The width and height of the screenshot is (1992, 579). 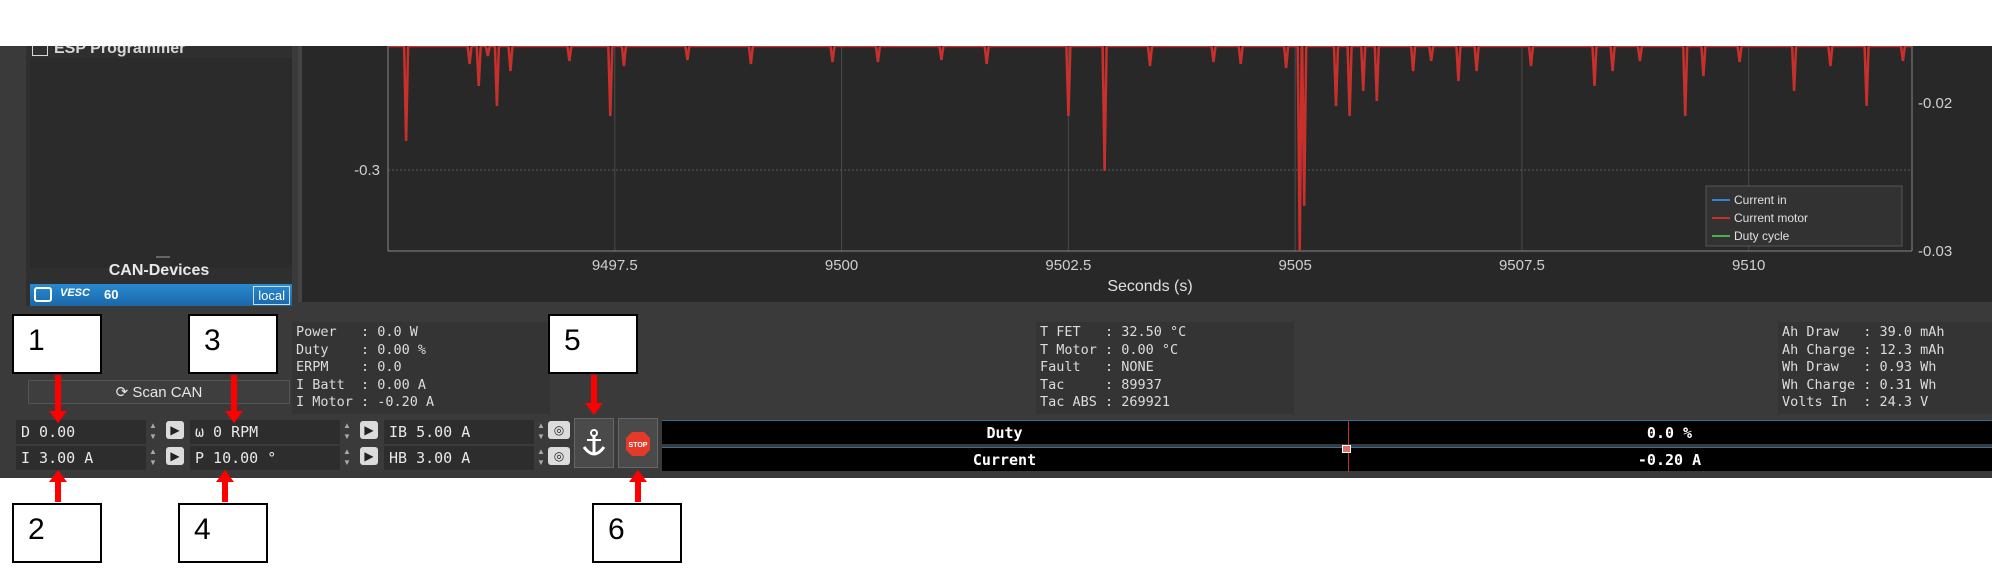 I want to click on anchor-button, so click(x=594, y=443).